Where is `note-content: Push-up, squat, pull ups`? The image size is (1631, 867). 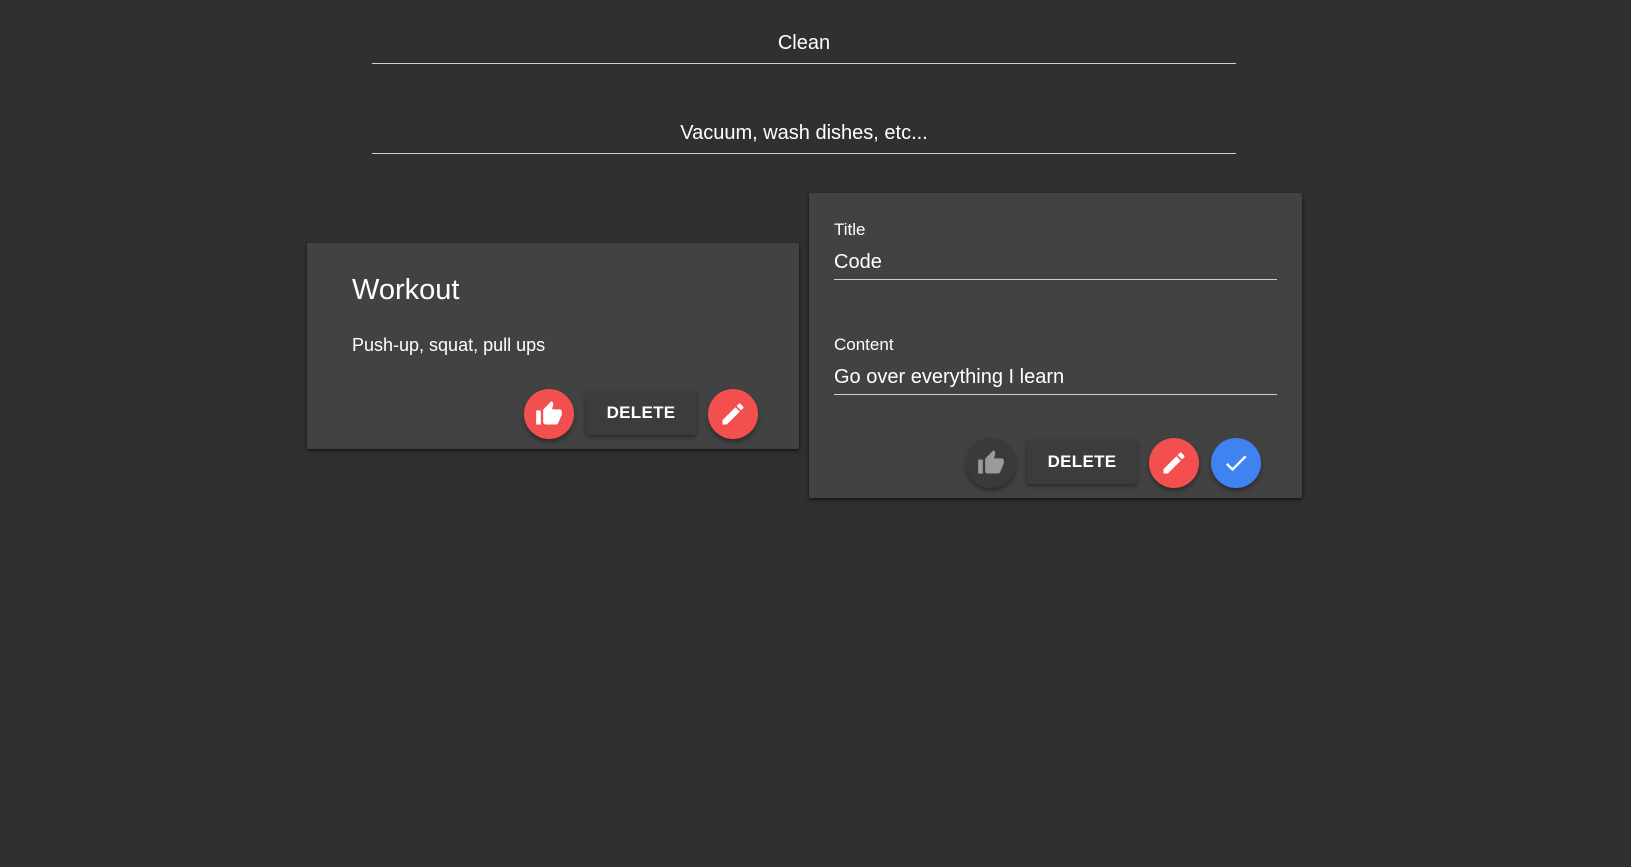 note-content: Push-up, squat, pull ups is located at coordinates (449, 345).